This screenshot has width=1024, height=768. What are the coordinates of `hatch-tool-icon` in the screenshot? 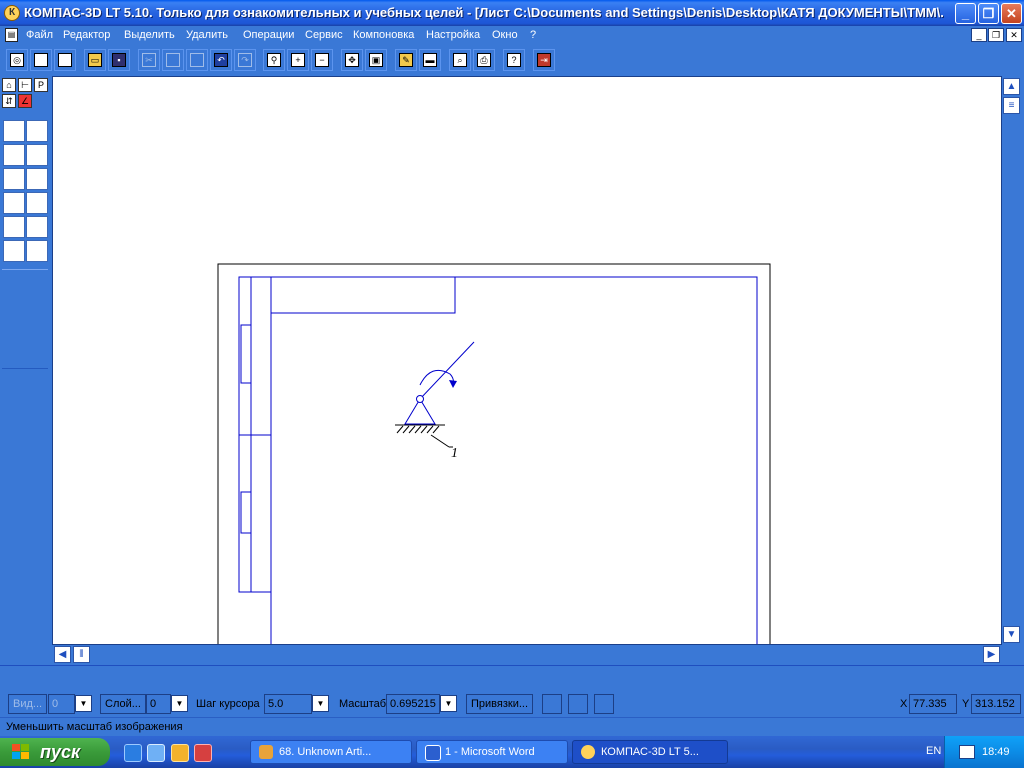 It's located at (37, 251).